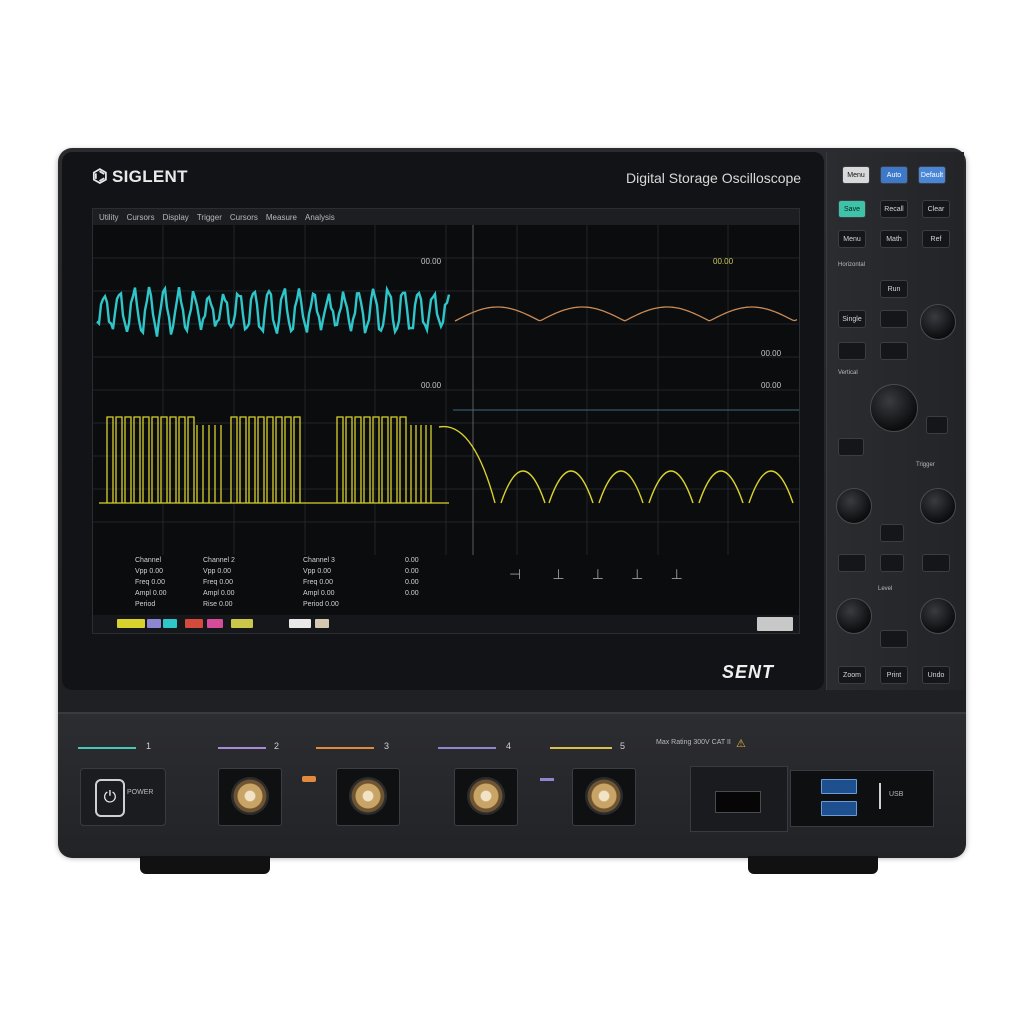  What do you see at coordinates (205, 865) in the screenshot?
I see `left-foot` at bounding box center [205, 865].